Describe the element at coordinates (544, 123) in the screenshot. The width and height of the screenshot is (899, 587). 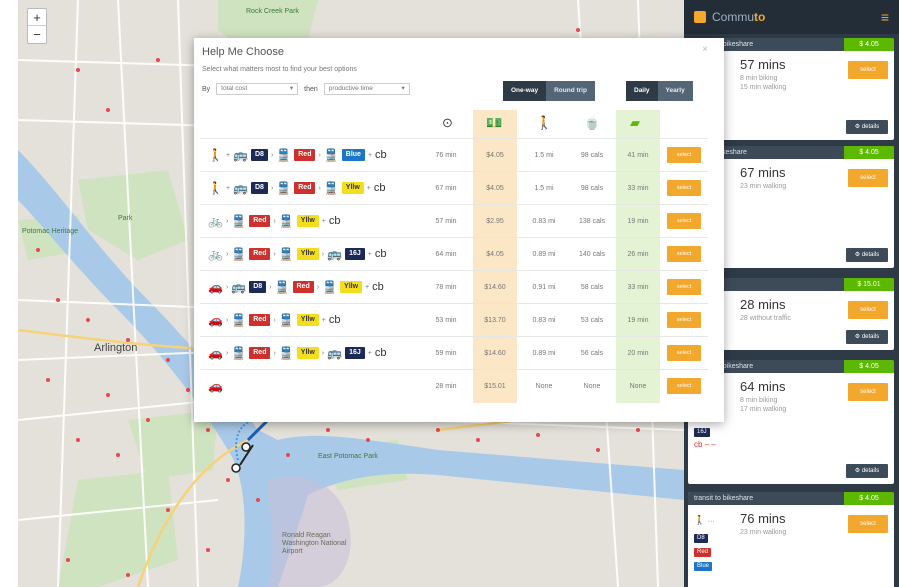
I see `walk-icon: 🚶` at that location.